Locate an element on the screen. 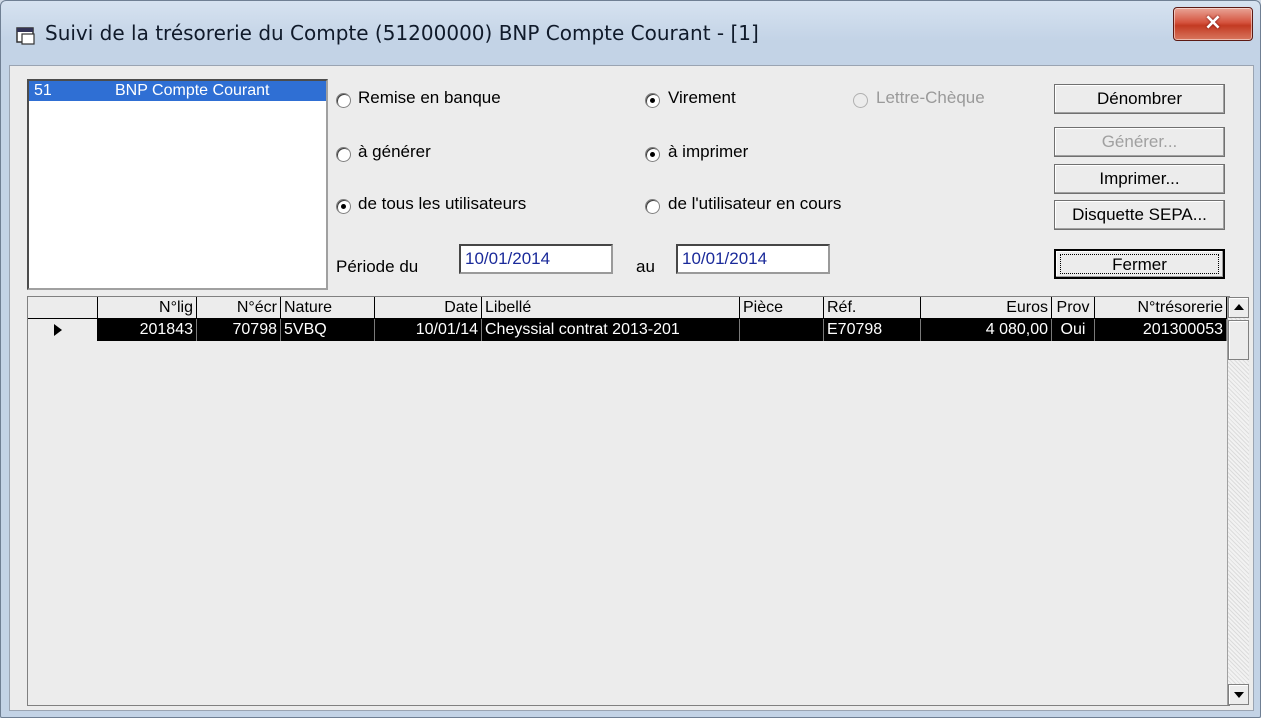 This screenshot has height=718, width=1261. scroll-up-button is located at coordinates (1238, 307).